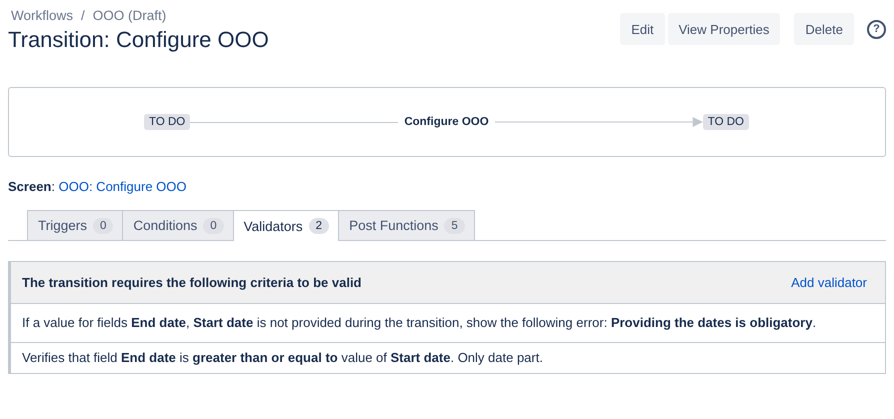 Image resolution: width=894 pixels, height=419 pixels. I want to click on panel-heading: The transition requires the following criteria to be valid, so click(192, 282).